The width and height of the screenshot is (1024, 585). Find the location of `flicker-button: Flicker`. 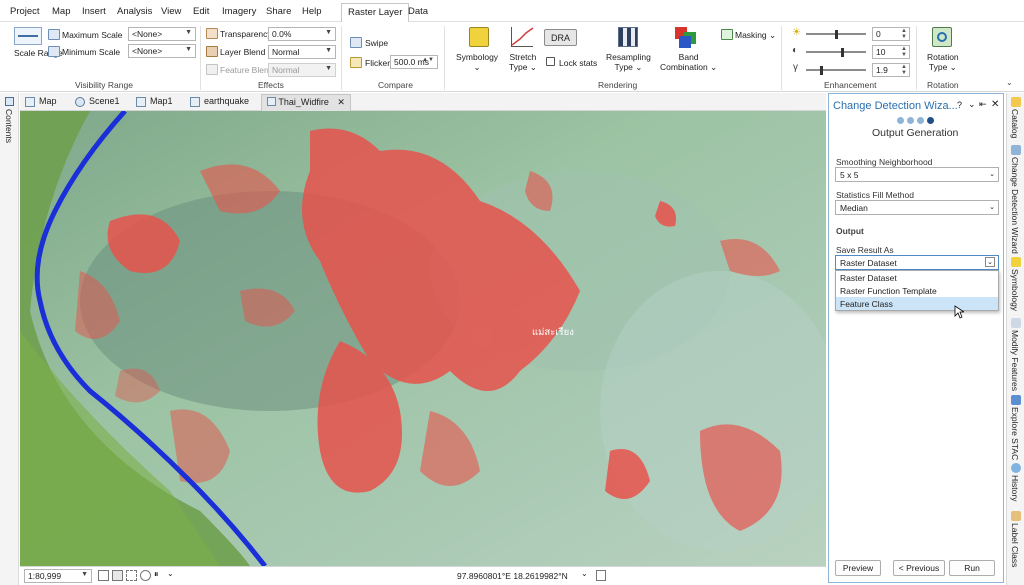

flicker-button: Flicker is located at coordinates (377, 63).